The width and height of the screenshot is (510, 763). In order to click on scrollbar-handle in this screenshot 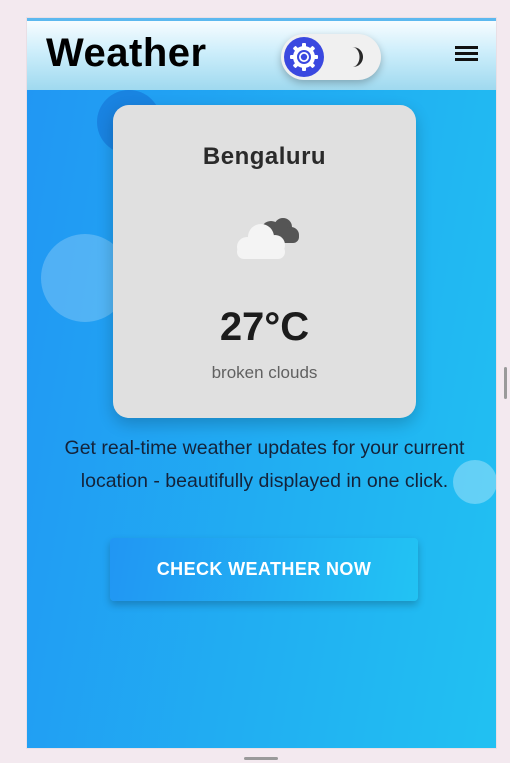, I will do `click(505, 383)`.